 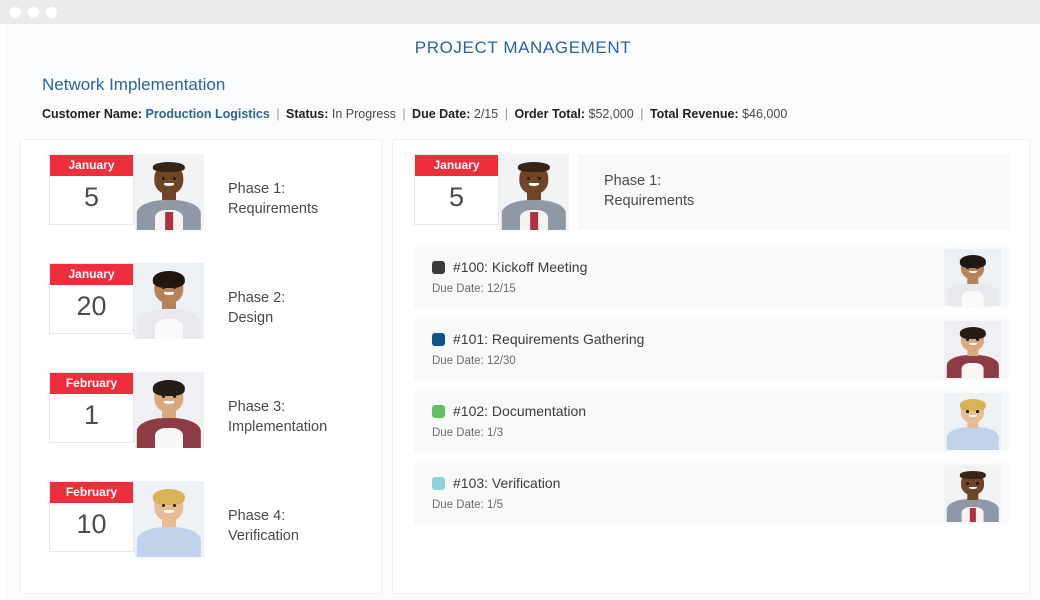 I want to click on customer-name-value: Production Logistics, so click(x=208, y=114).